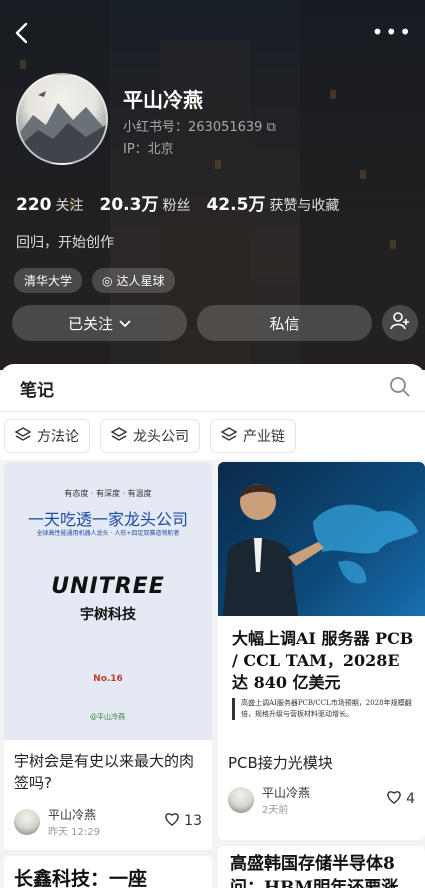 This screenshot has width=425, height=888. What do you see at coordinates (125, 323) in the screenshot?
I see `chevron-down-icon` at bounding box center [125, 323].